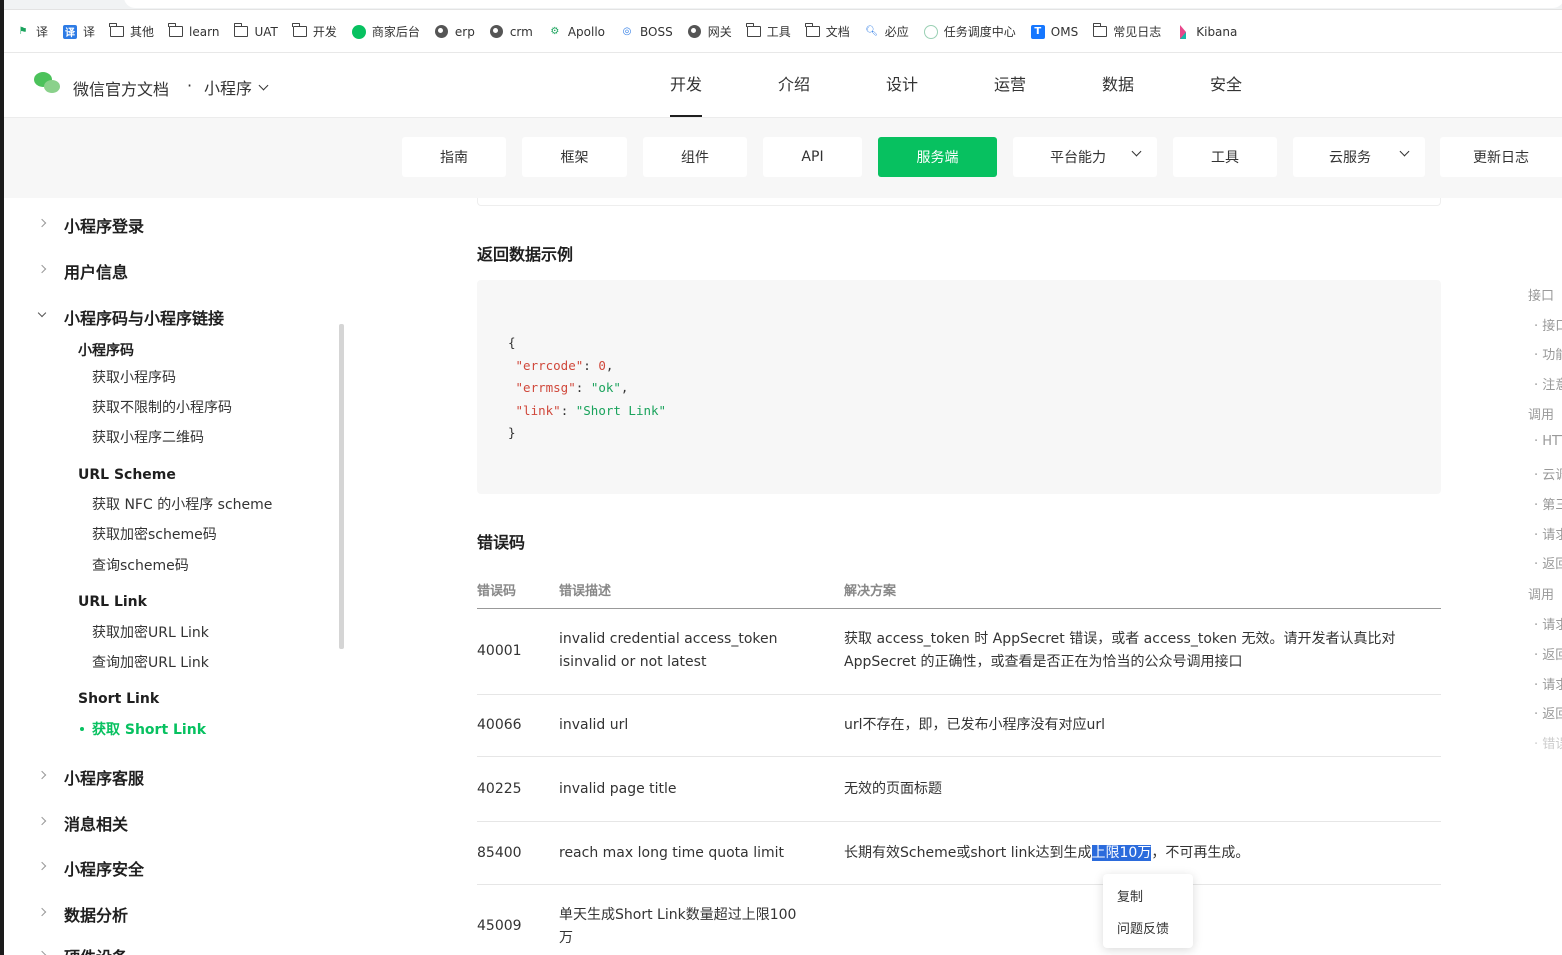  I want to click on menu-item-feedback: 问题反馈, so click(1143, 927).